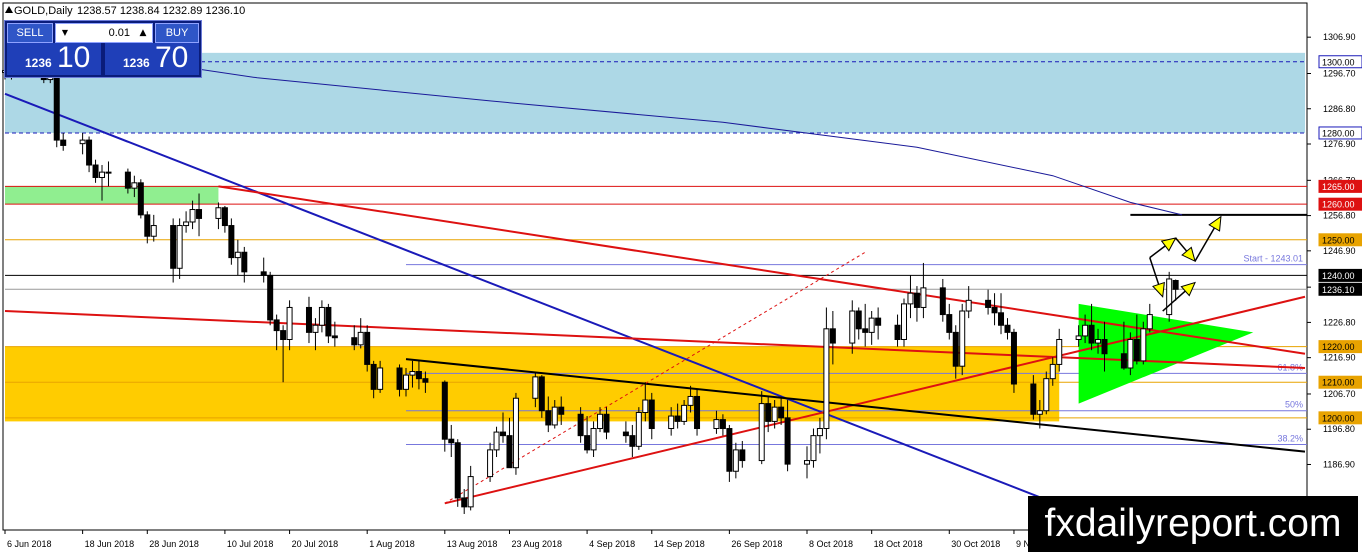 The width and height of the screenshot is (1362, 554). I want to click on buy-button: BUY, so click(177, 33).